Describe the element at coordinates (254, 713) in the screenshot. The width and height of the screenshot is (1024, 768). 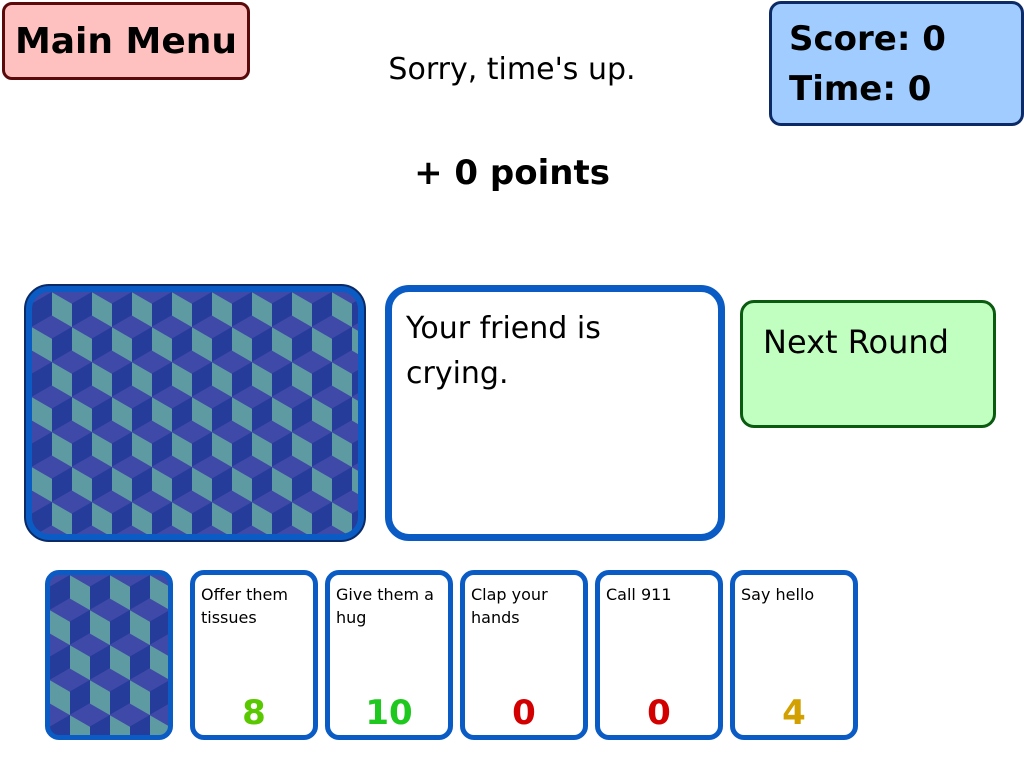
I see `response-card-value: 8` at that location.